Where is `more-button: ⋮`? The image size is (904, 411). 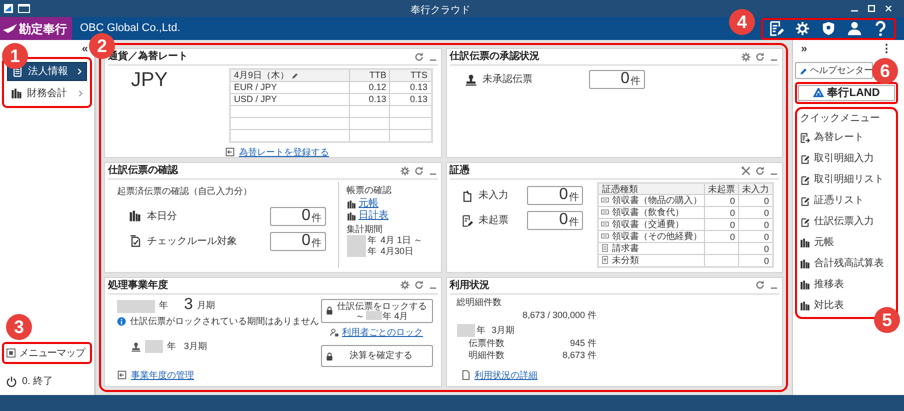
more-button: ⋮ is located at coordinates (886, 51).